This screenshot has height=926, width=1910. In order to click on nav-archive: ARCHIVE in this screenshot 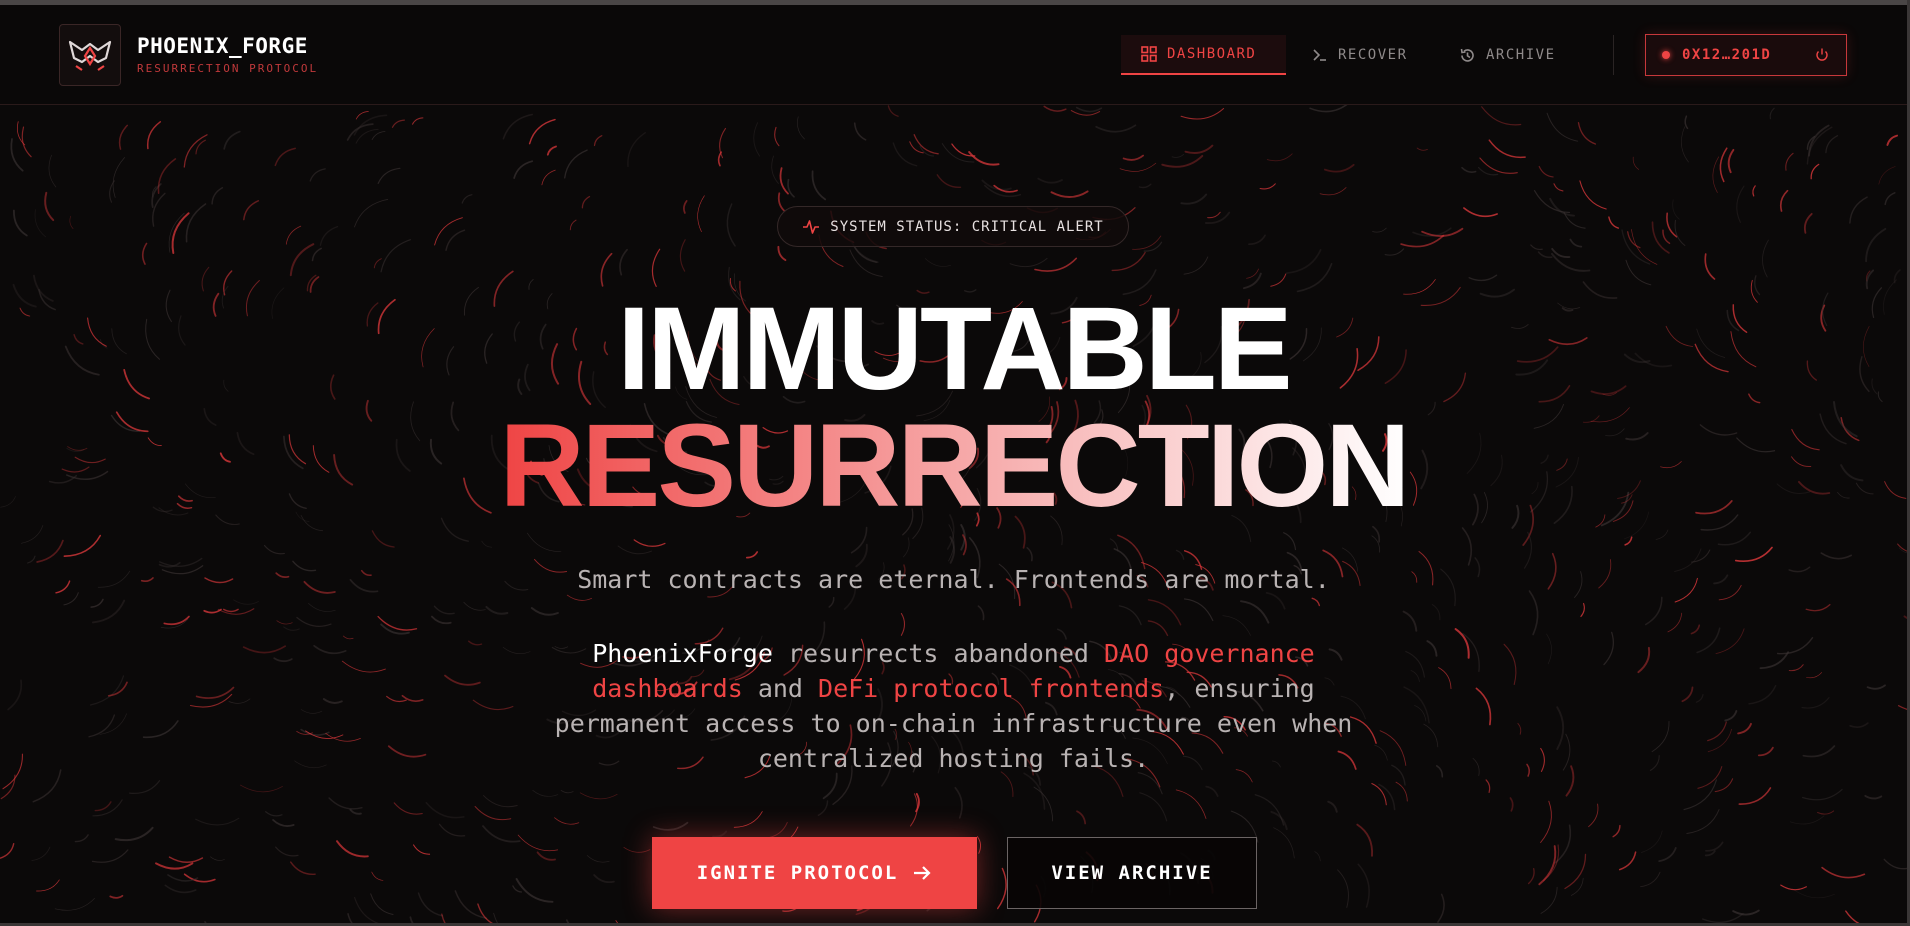, I will do `click(1507, 55)`.